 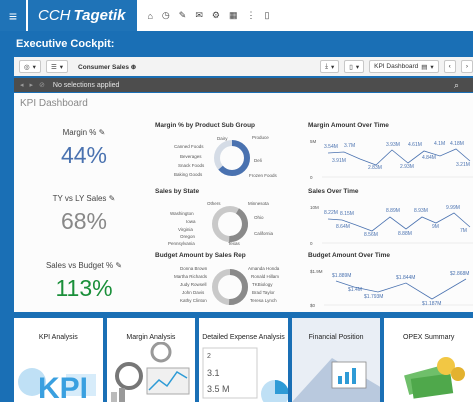 I want to click on page-title: Executive Cockpit:, so click(x=65, y=44).